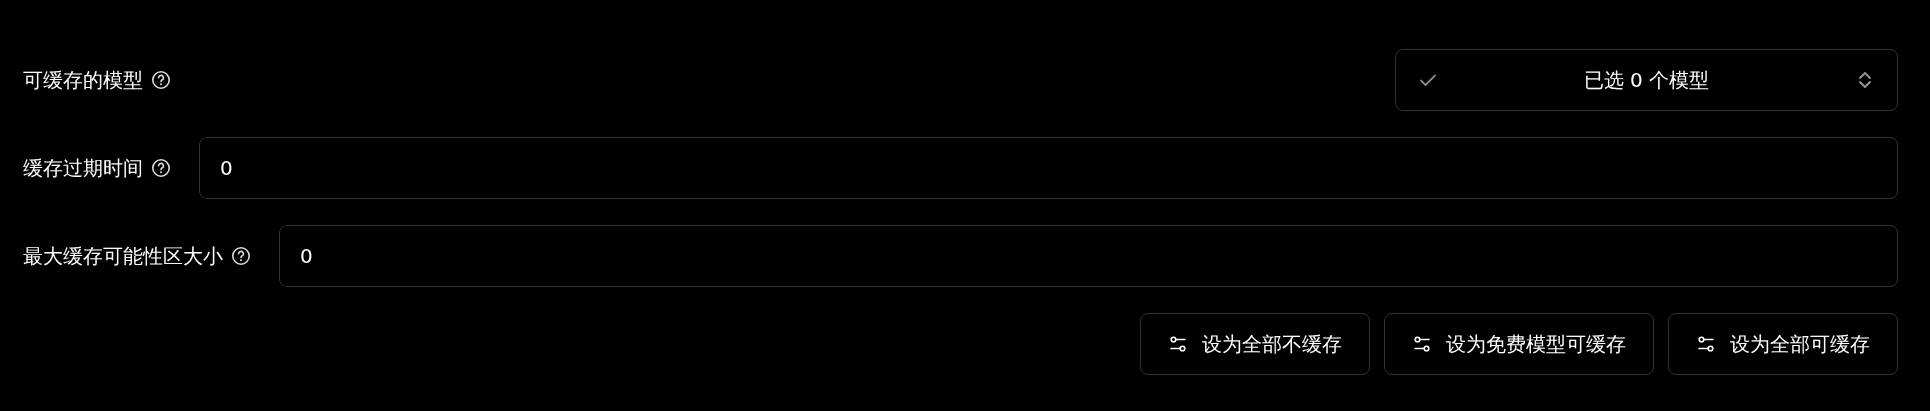 The height and width of the screenshot is (411, 1930). I want to click on field-label: 可缓存的模型, so click(83, 80).